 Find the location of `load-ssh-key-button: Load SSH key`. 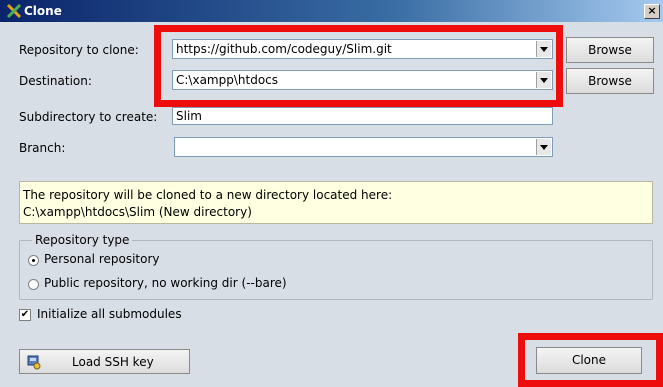

load-ssh-key-button: Load SSH key is located at coordinates (104, 361).